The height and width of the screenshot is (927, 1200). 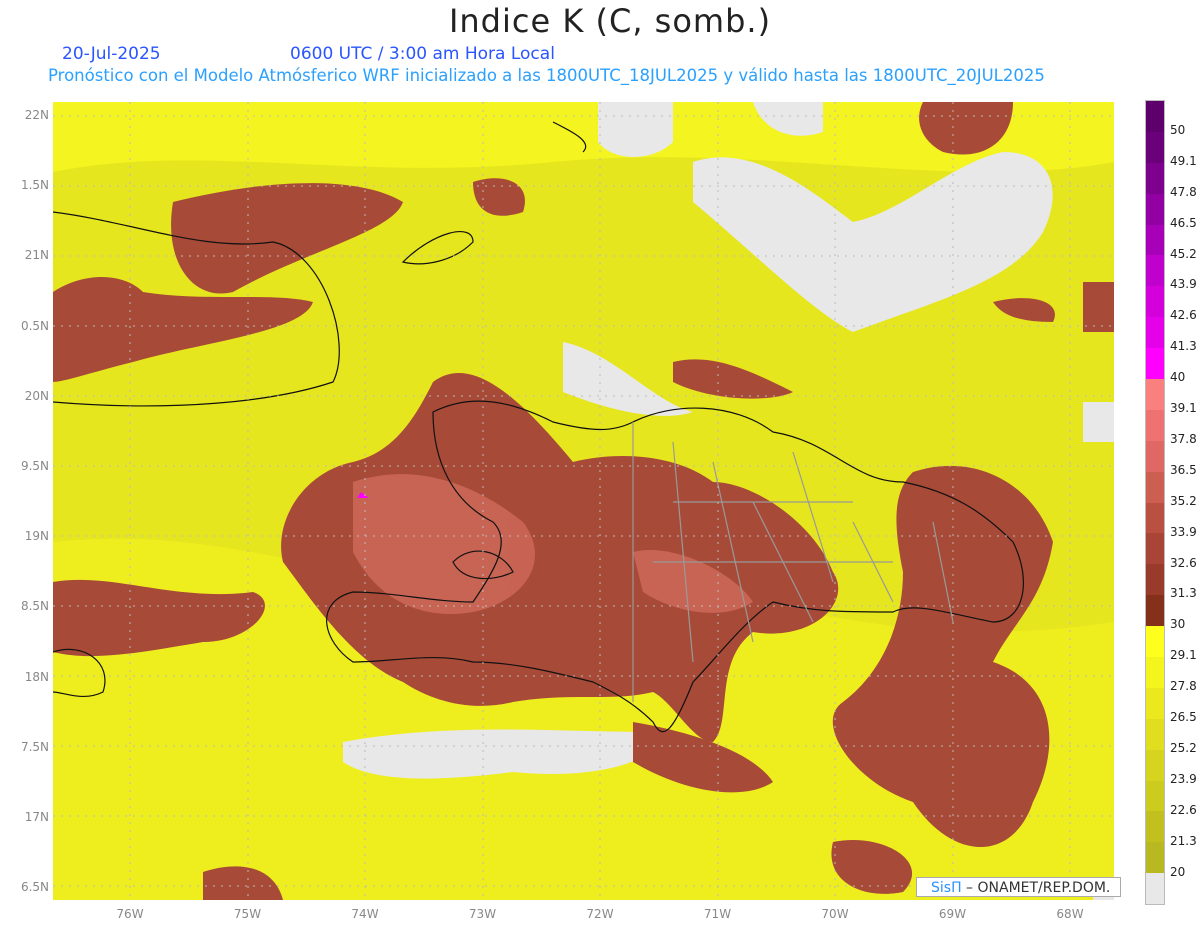 What do you see at coordinates (36, 255) in the screenshot?
I see `lat-label: 21N` at bounding box center [36, 255].